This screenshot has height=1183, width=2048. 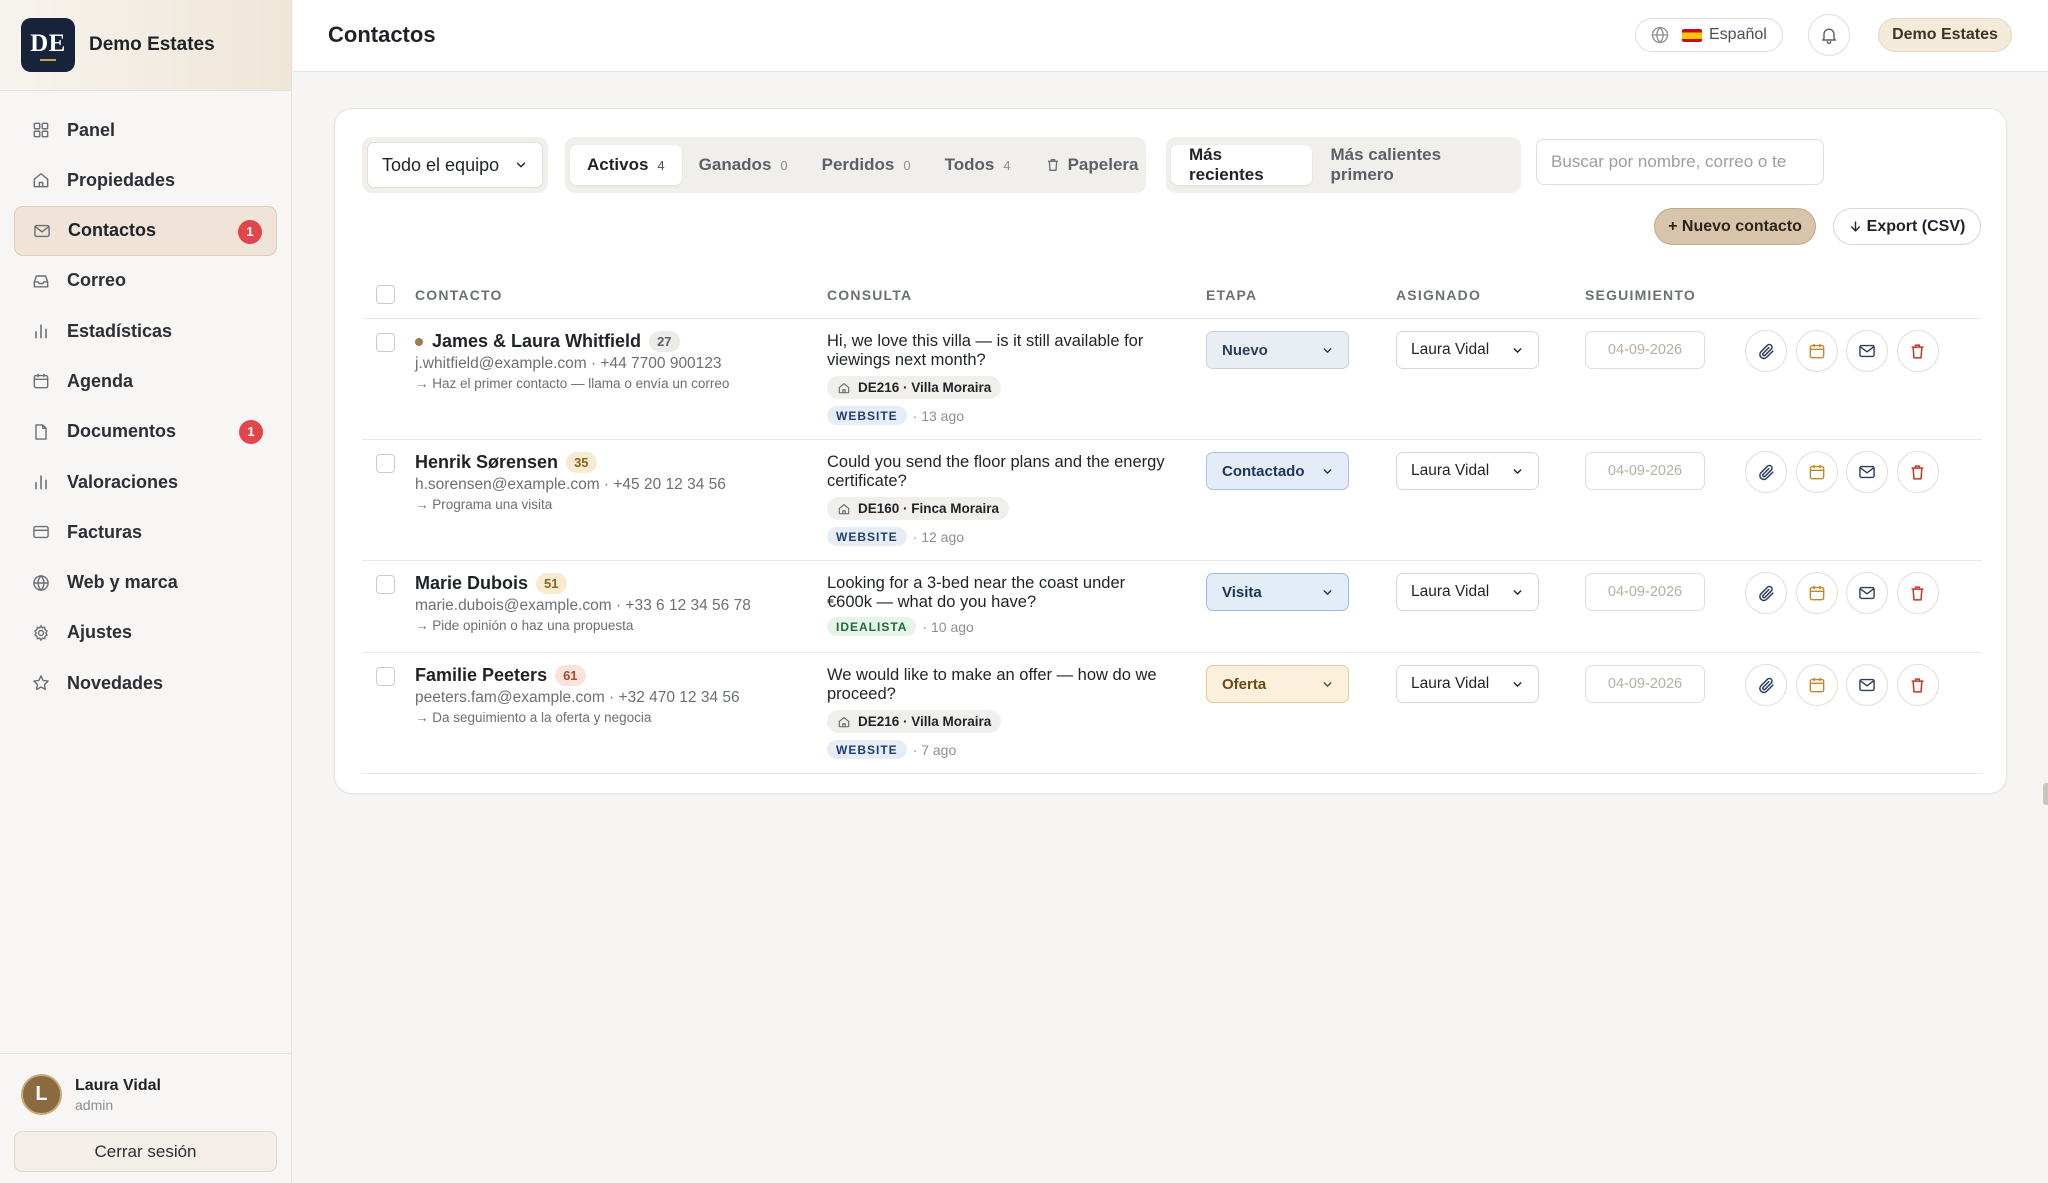 I want to click on inquiry-age: · 12 ago, so click(x=938, y=536).